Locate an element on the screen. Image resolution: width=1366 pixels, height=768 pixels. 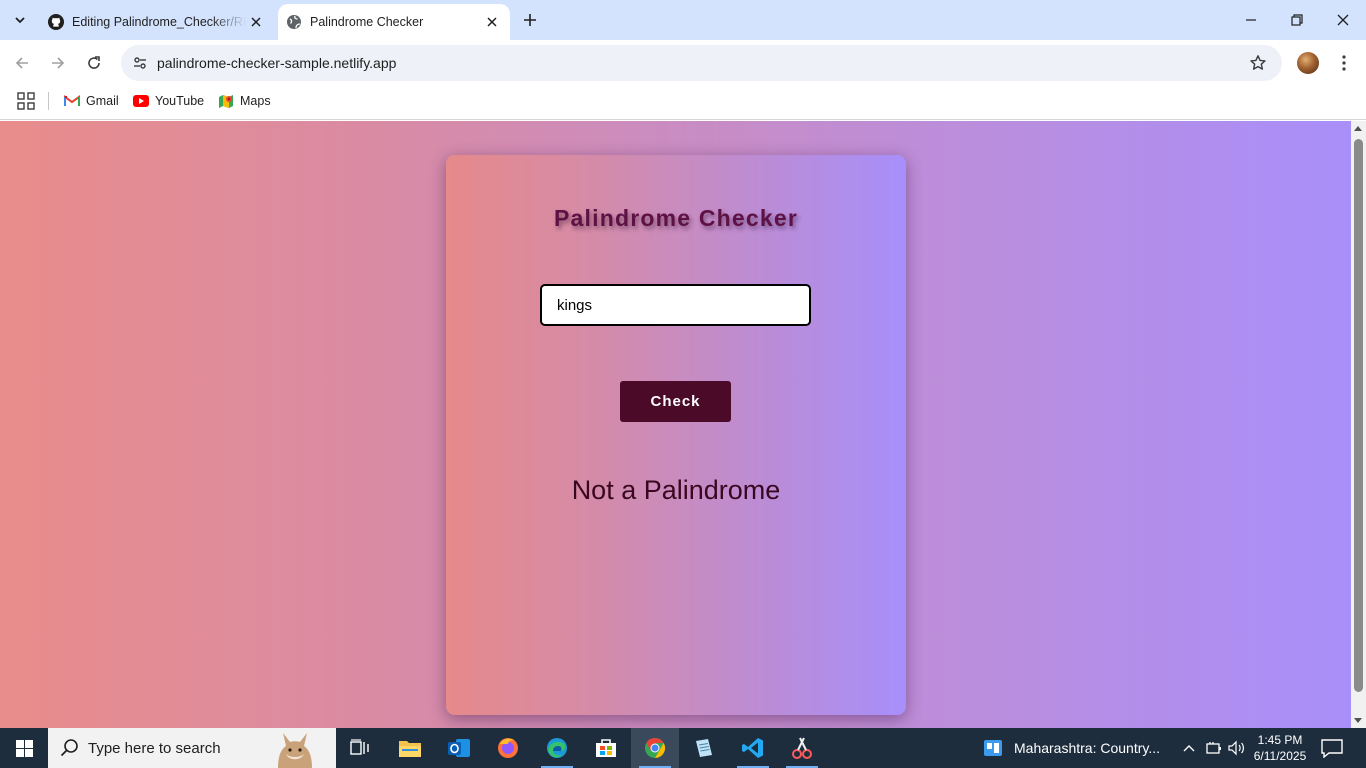
firefox-icon is located at coordinates (508, 748).